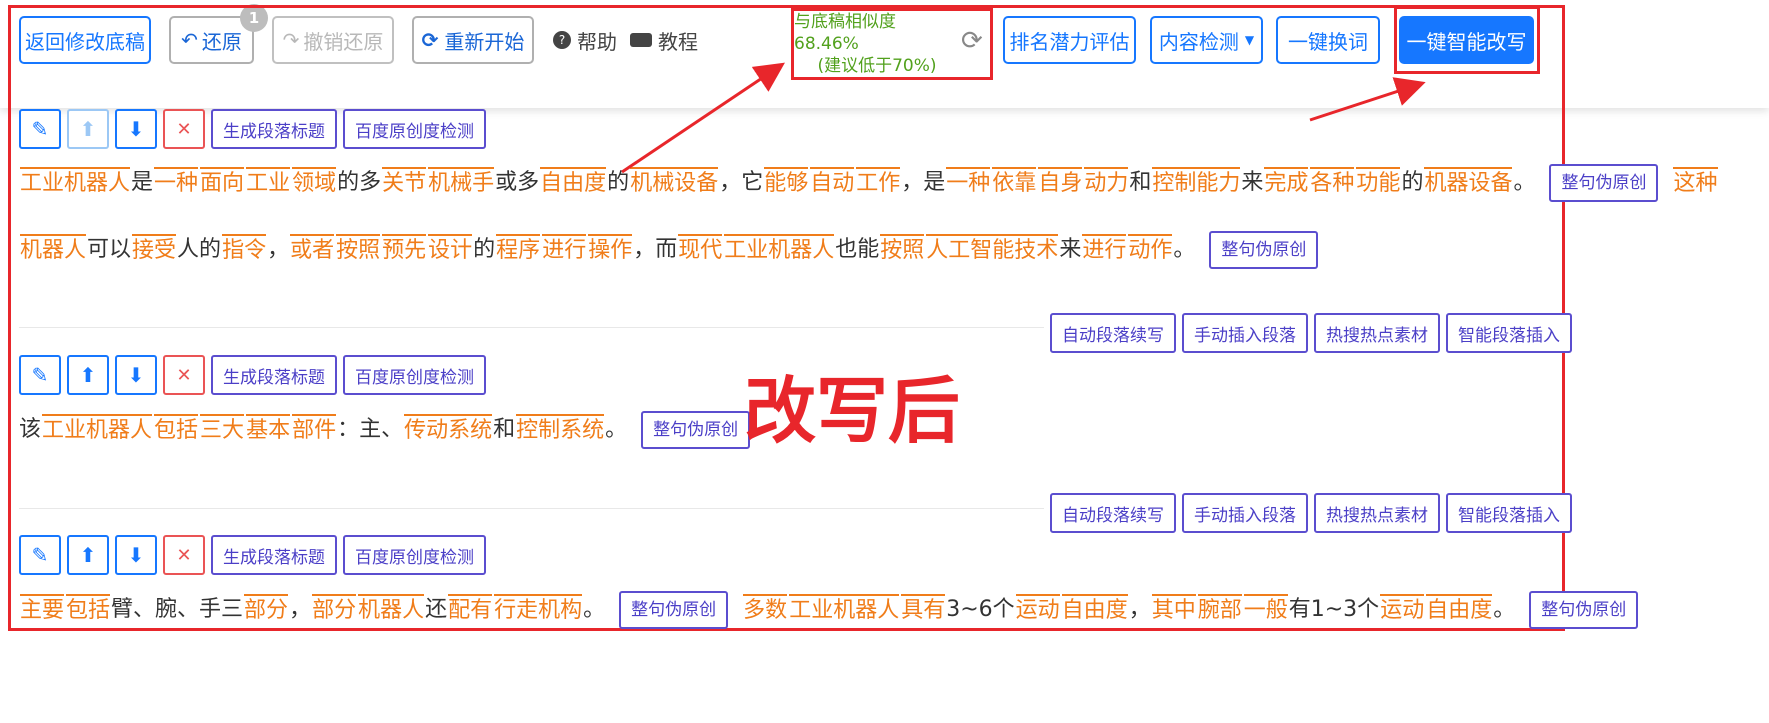 The width and height of the screenshot is (1769, 723). I want to click on rewritten-word: 控制能力, so click(1196, 183).